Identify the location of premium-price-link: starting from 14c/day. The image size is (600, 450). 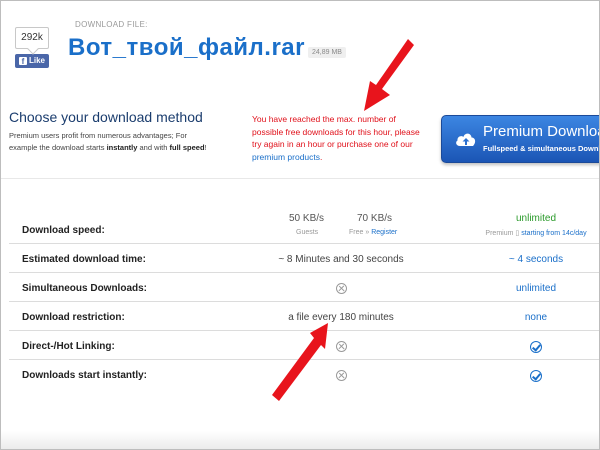
(553, 233).